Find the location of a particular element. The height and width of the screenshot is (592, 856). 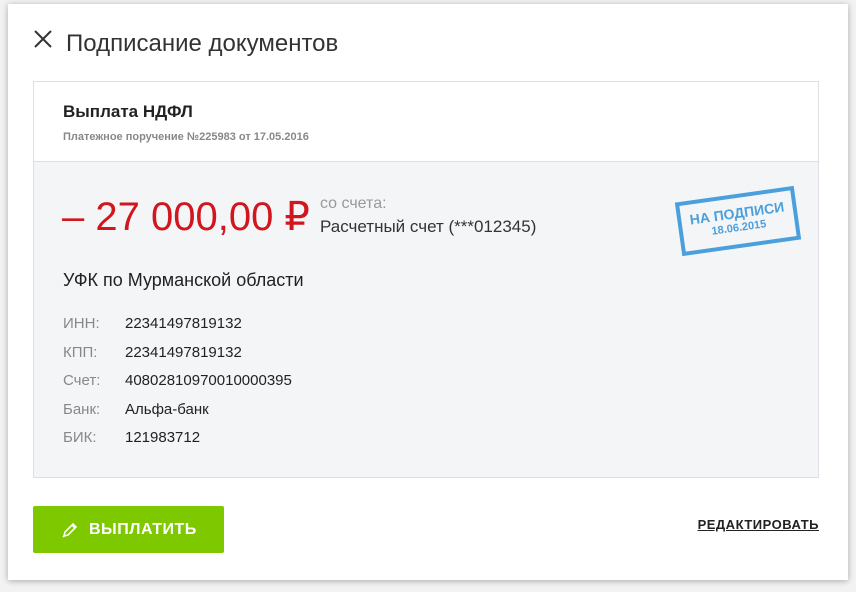

detail-value: Альфа-банк is located at coordinates (167, 409).